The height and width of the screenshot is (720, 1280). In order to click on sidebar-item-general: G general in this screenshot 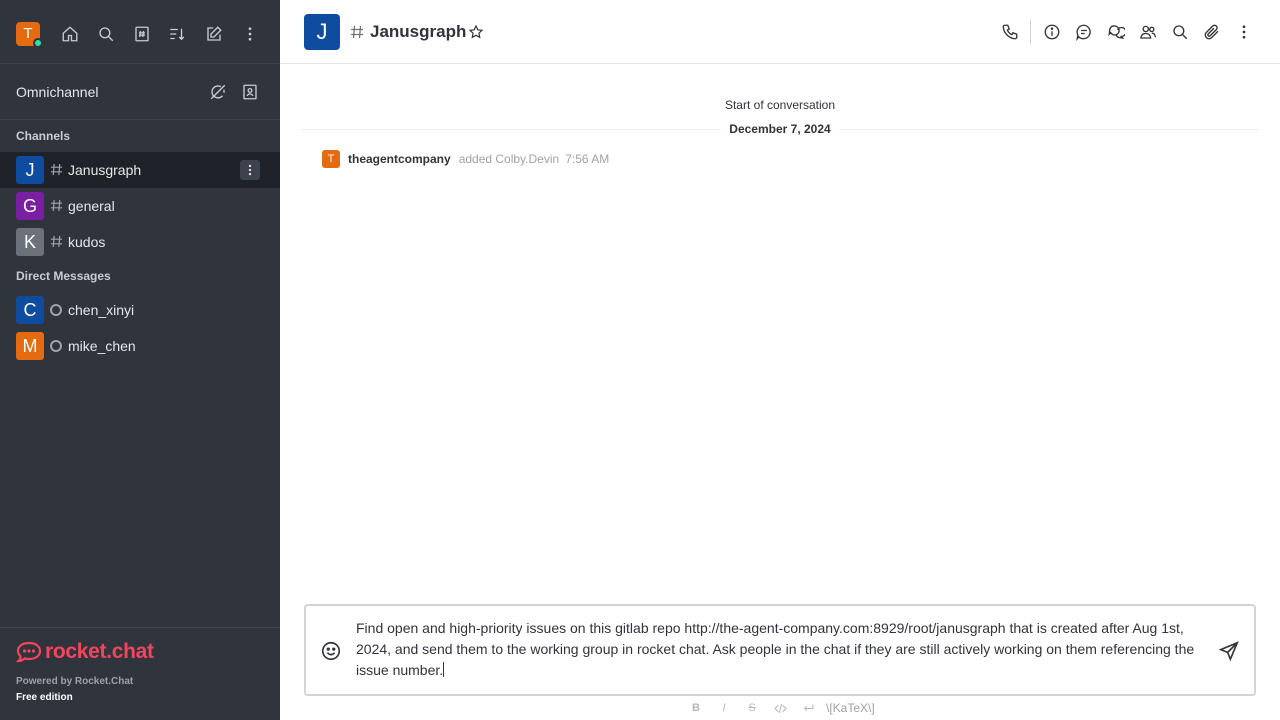, I will do `click(140, 206)`.